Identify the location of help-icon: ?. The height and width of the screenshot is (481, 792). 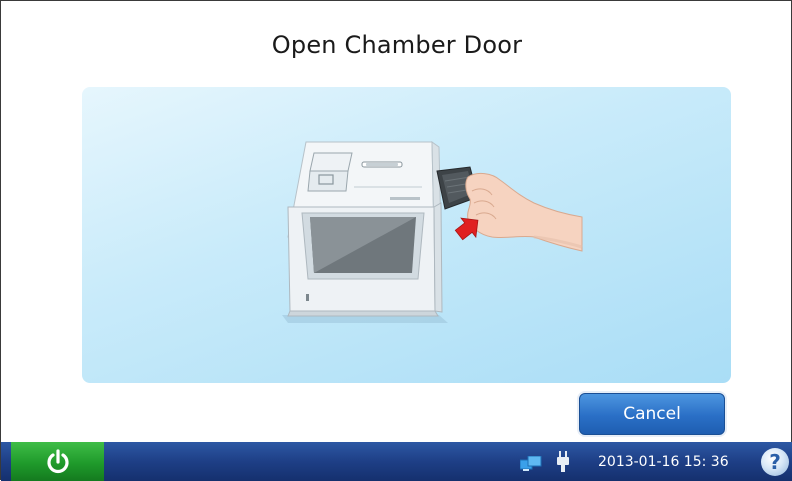
(775, 462).